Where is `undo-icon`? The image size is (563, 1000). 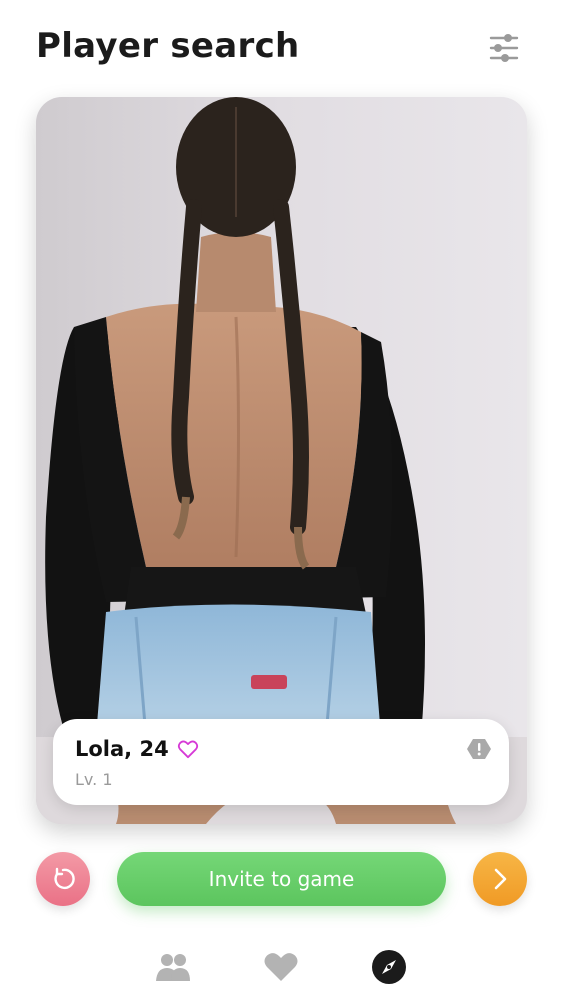 undo-icon is located at coordinates (64, 878).